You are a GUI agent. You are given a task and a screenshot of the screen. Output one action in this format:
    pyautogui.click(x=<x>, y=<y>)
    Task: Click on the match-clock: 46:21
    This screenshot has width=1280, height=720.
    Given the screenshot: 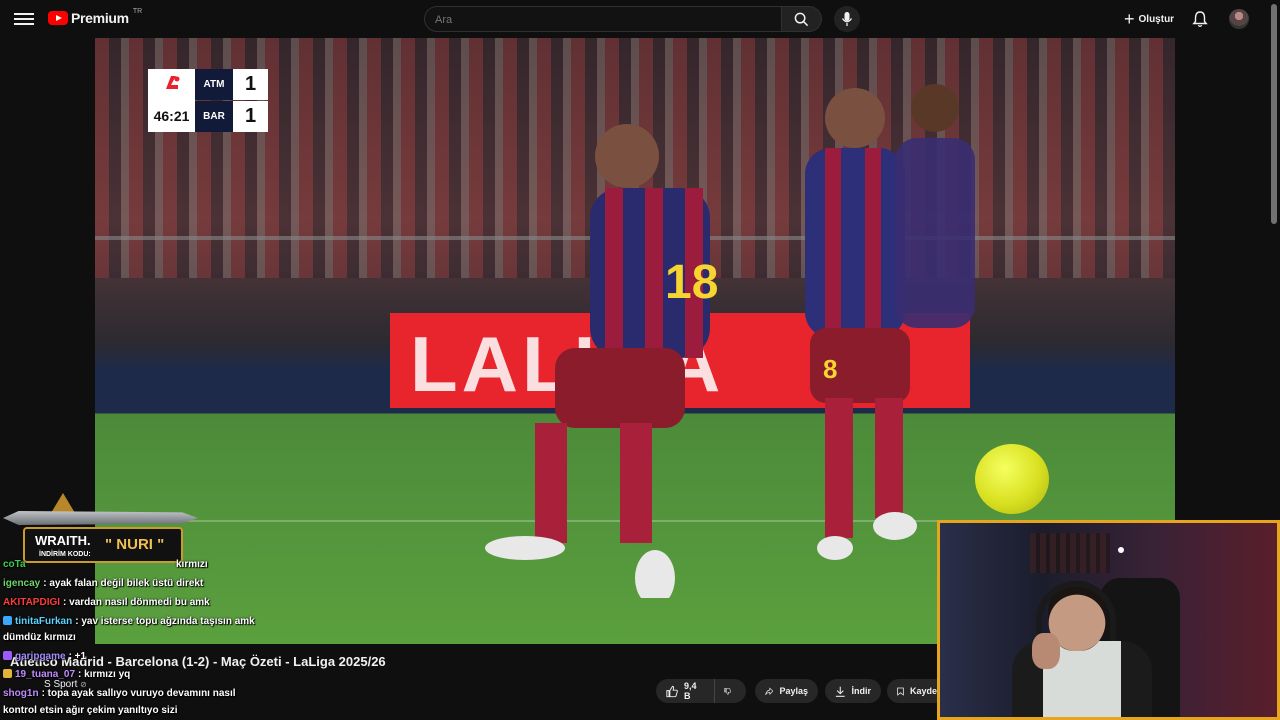 What is the action you would take?
    pyautogui.click(x=171, y=116)
    